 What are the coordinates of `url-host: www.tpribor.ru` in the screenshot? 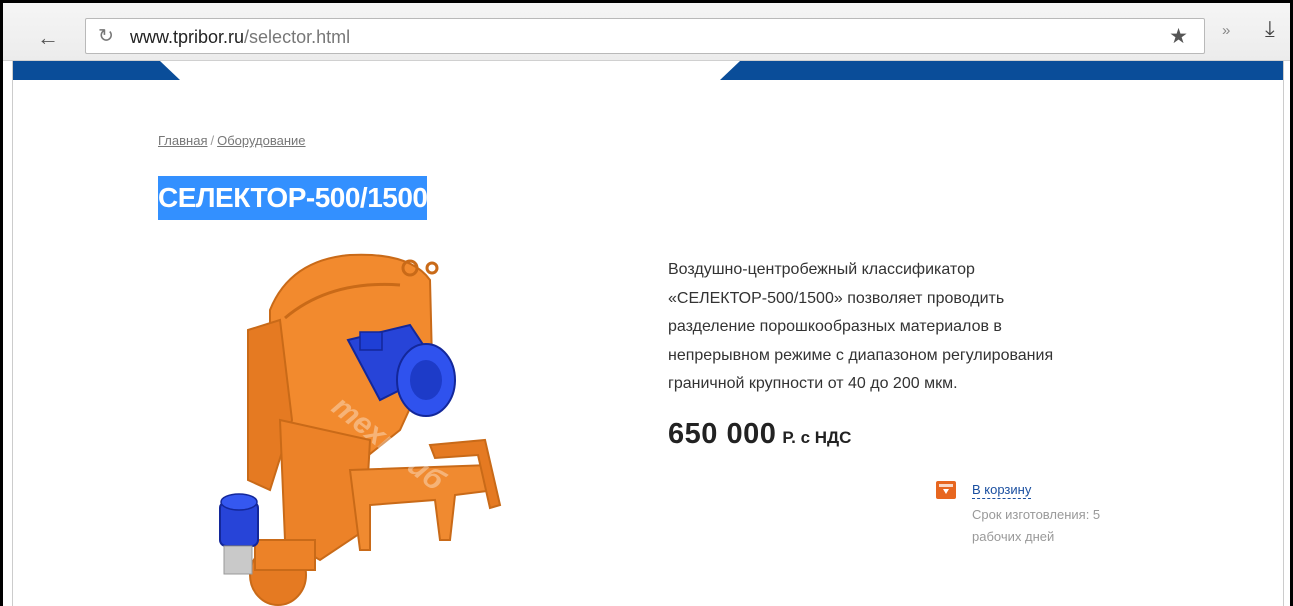 It's located at (187, 37).